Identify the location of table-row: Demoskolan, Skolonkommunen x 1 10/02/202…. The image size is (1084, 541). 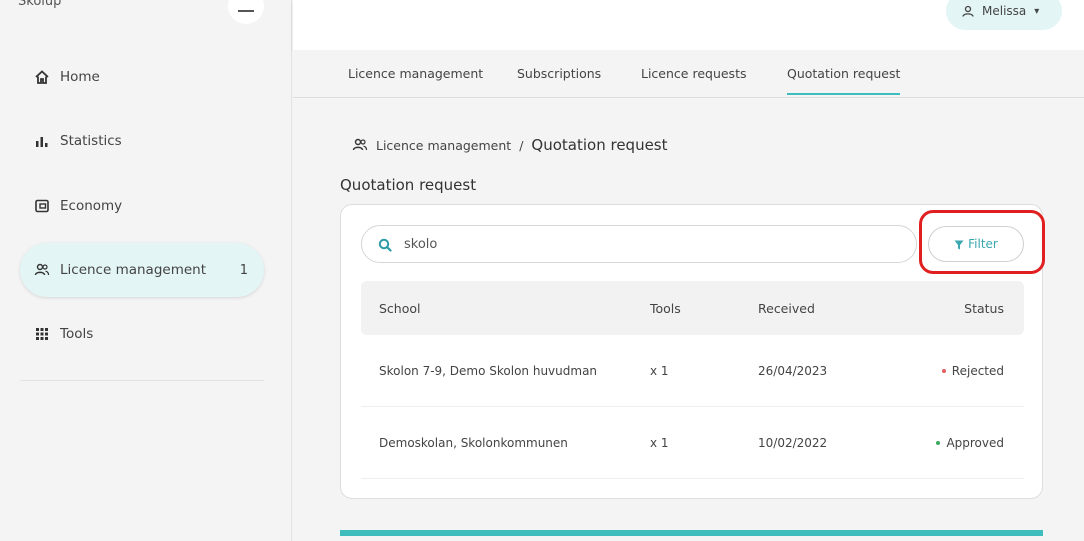
(692, 443).